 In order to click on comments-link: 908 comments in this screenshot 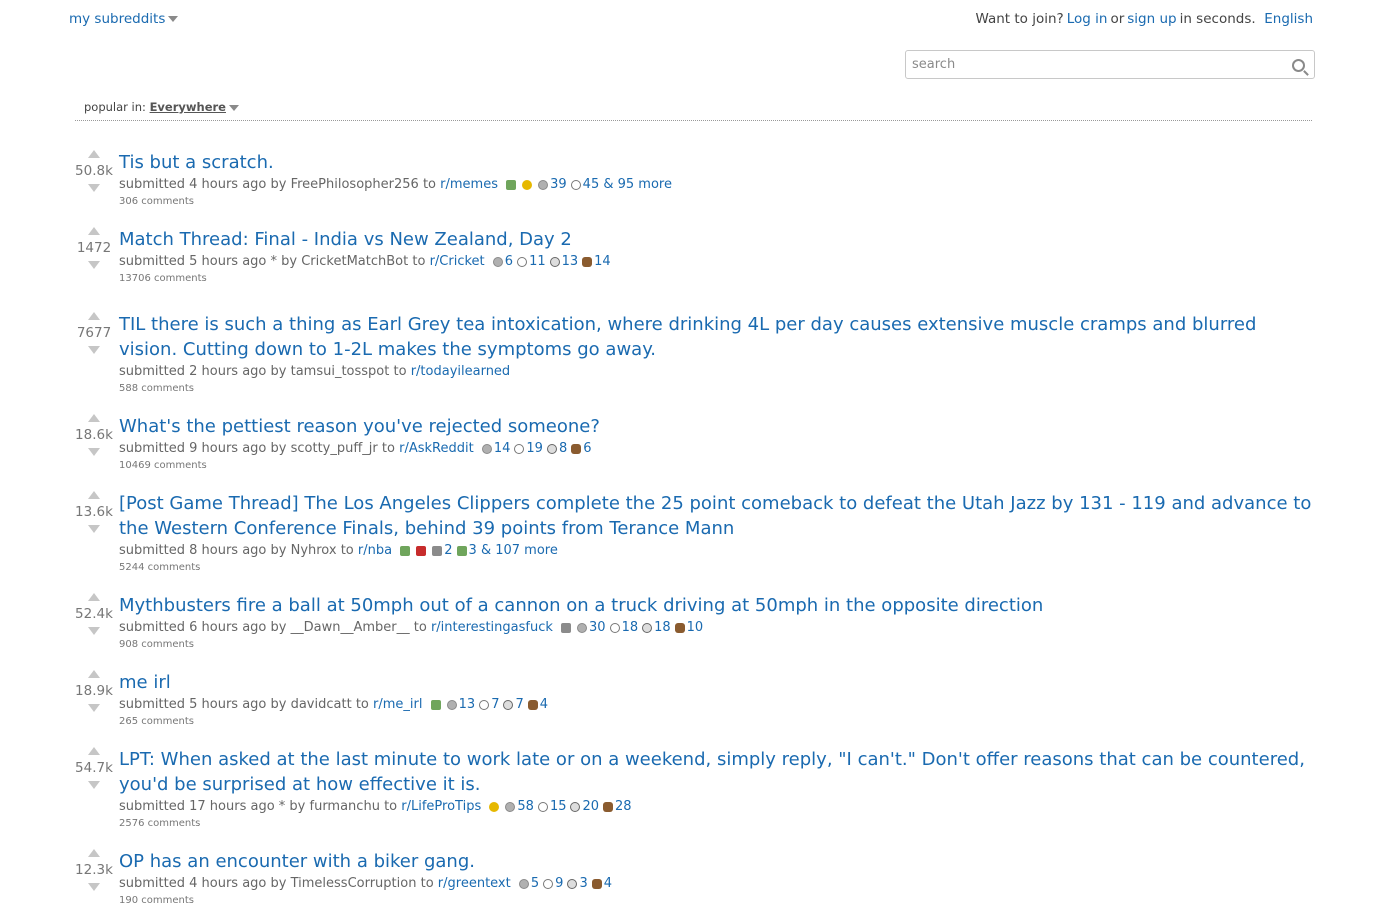, I will do `click(715, 644)`.